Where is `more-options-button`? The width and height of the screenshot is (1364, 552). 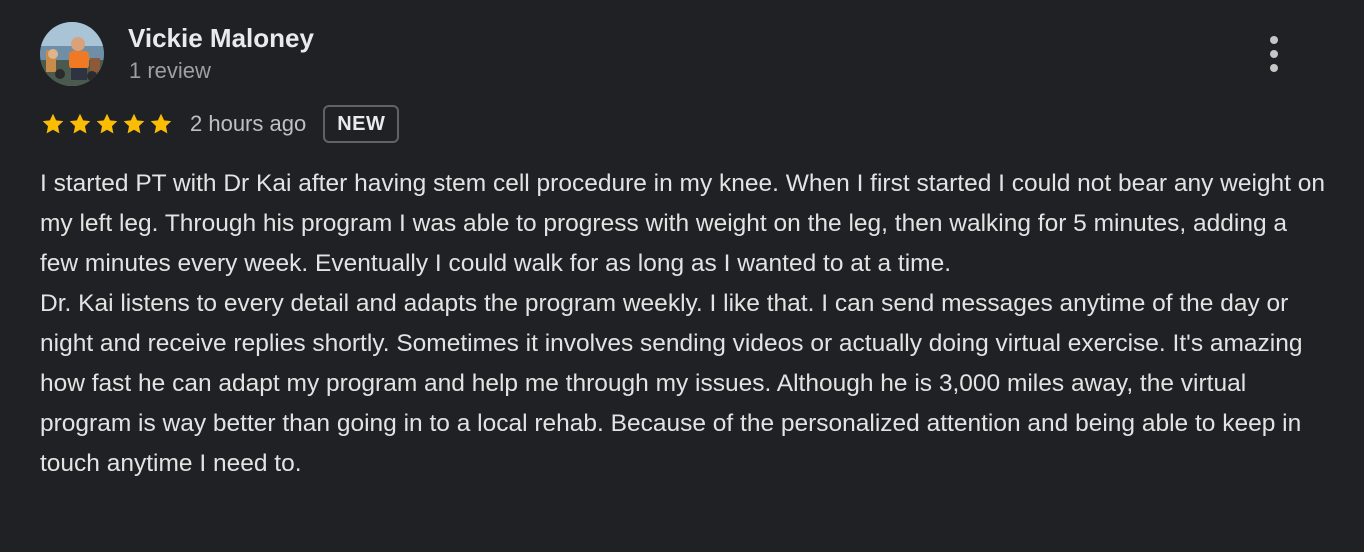
more-options-button is located at coordinates (1274, 54).